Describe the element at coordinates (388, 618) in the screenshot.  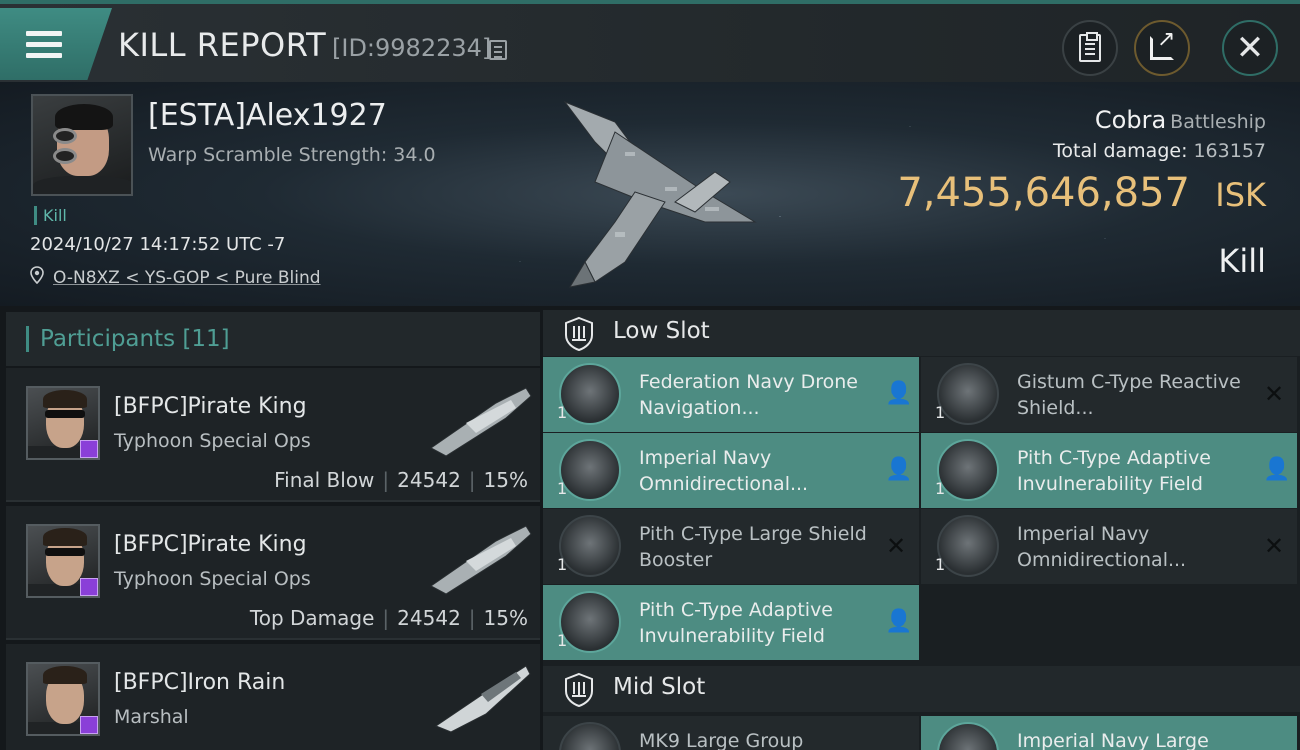
I see `participant-stats: Top Damage | 24542 | 15%` at that location.